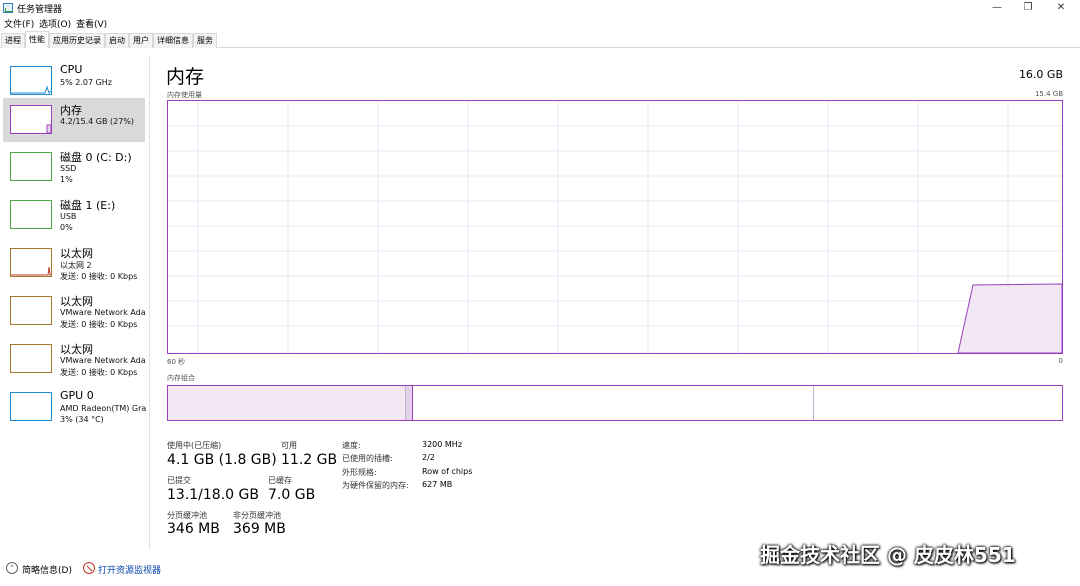 The image size is (1080, 586). I want to click on disk-1-thumbnail-graph, so click(31, 214).